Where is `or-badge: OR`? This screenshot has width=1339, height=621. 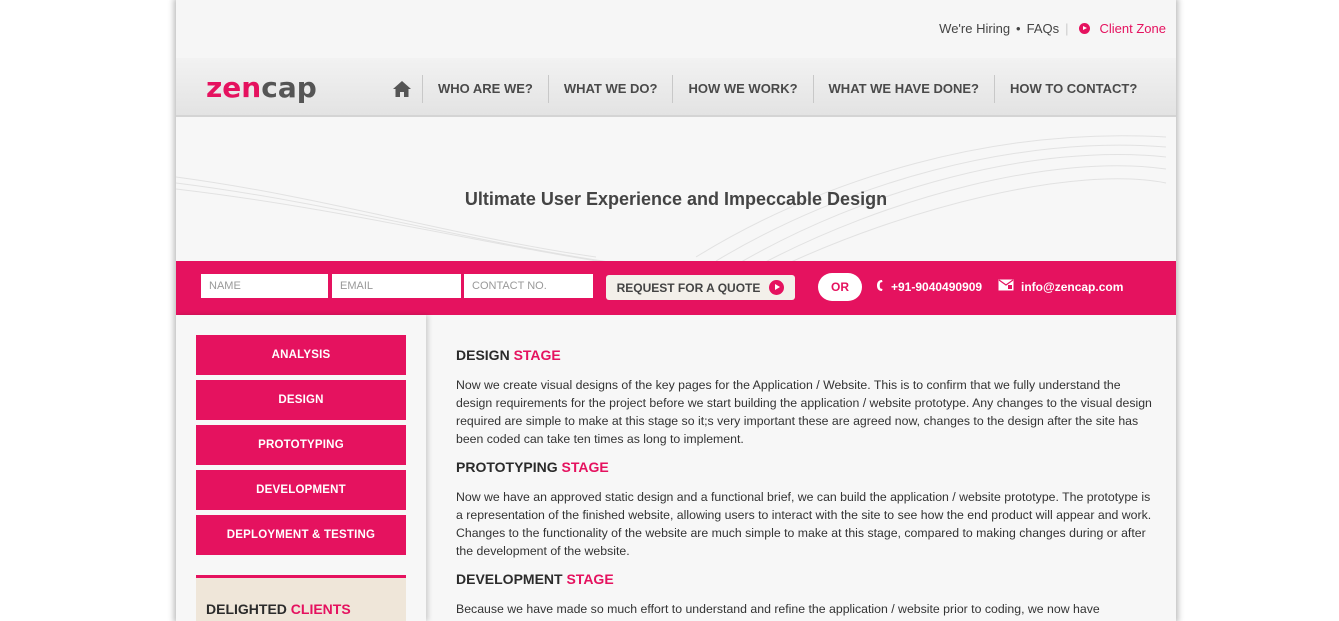 or-badge: OR is located at coordinates (840, 287).